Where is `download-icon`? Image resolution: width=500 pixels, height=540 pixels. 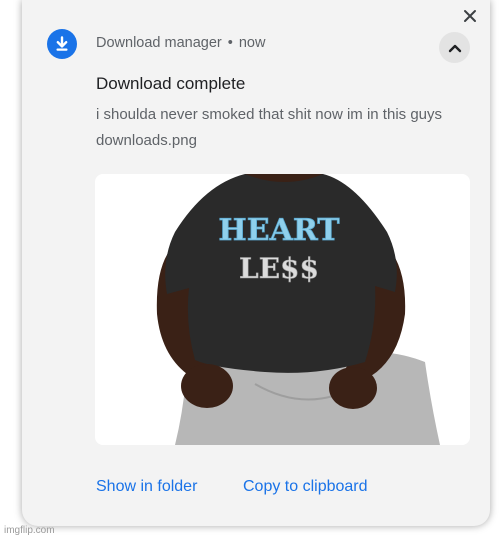 download-icon is located at coordinates (62, 43).